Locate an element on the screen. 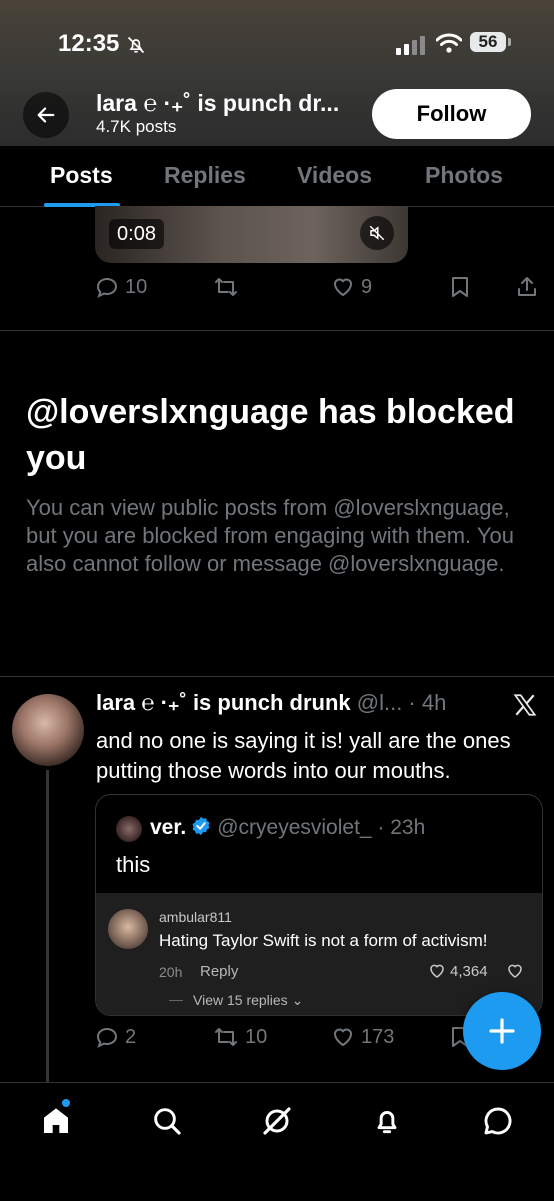 The image size is (554, 1201). battery-tip is located at coordinates (509, 42).